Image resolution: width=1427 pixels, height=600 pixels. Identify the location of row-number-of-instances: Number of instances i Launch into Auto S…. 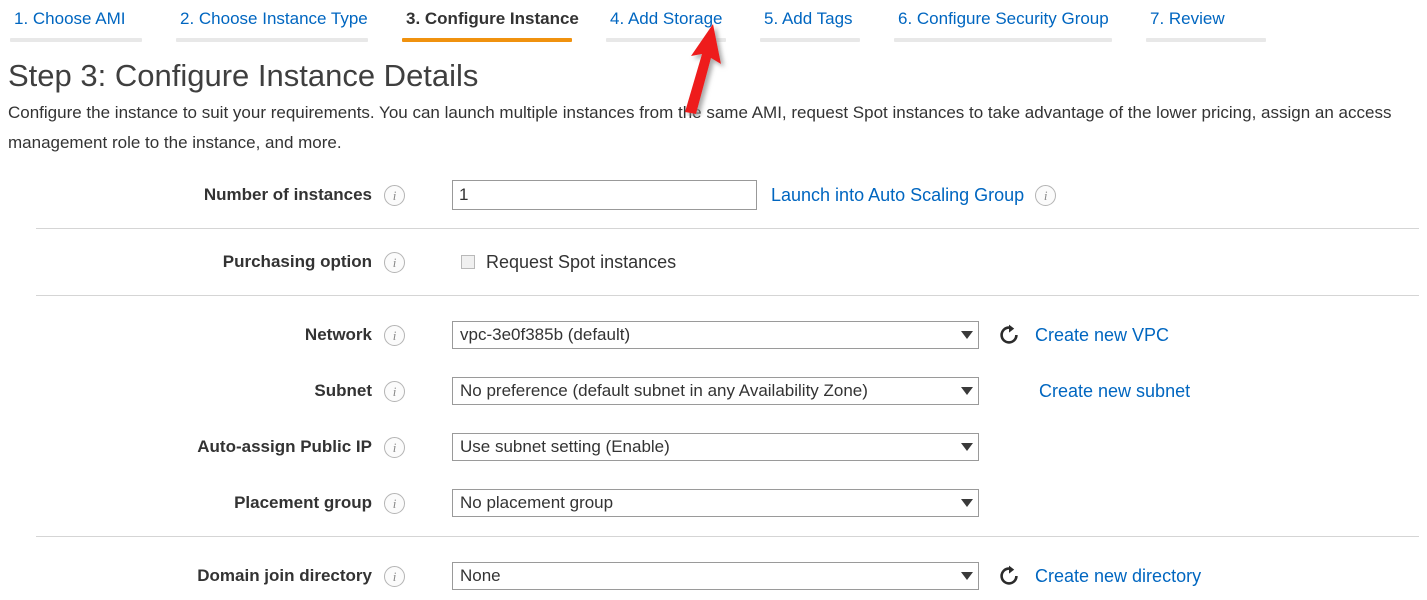
(713, 195).